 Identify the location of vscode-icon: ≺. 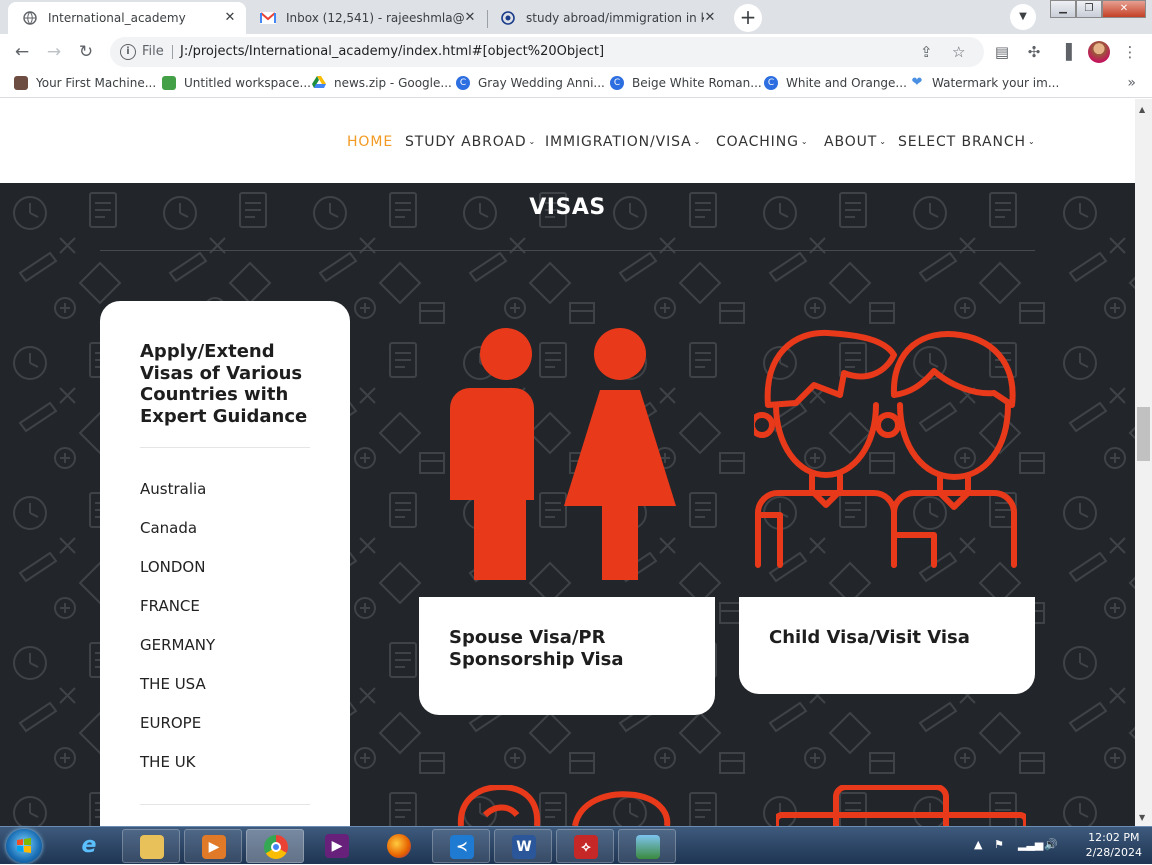
(462, 847).